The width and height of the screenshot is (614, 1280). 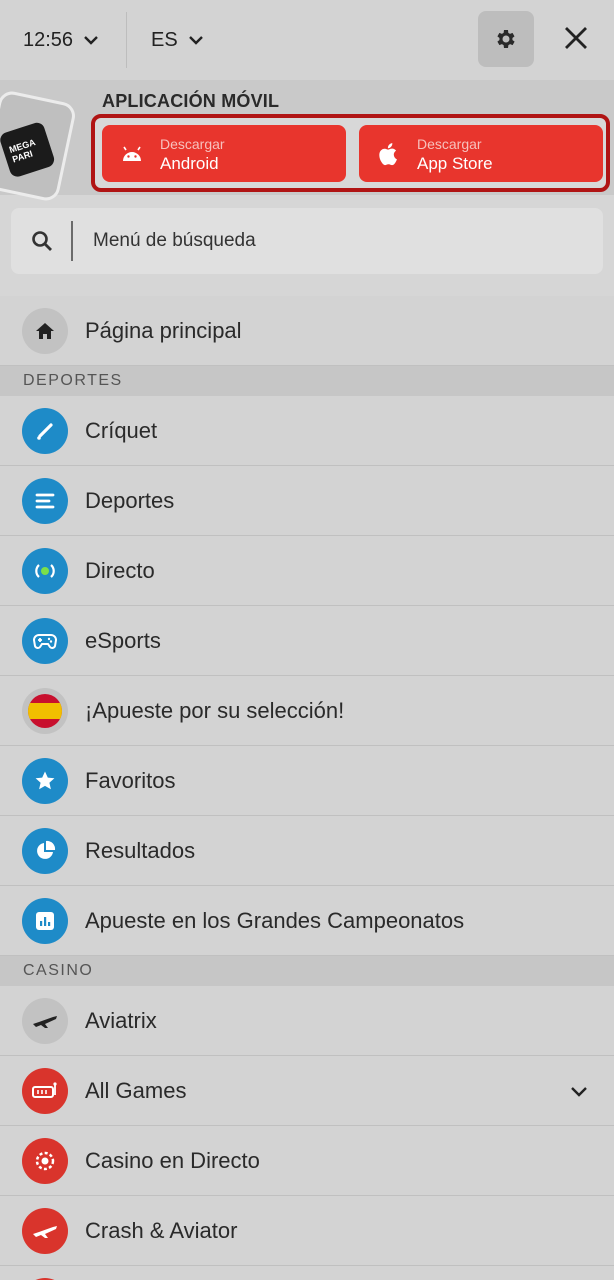 I want to click on close-button, so click(x=576, y=38).